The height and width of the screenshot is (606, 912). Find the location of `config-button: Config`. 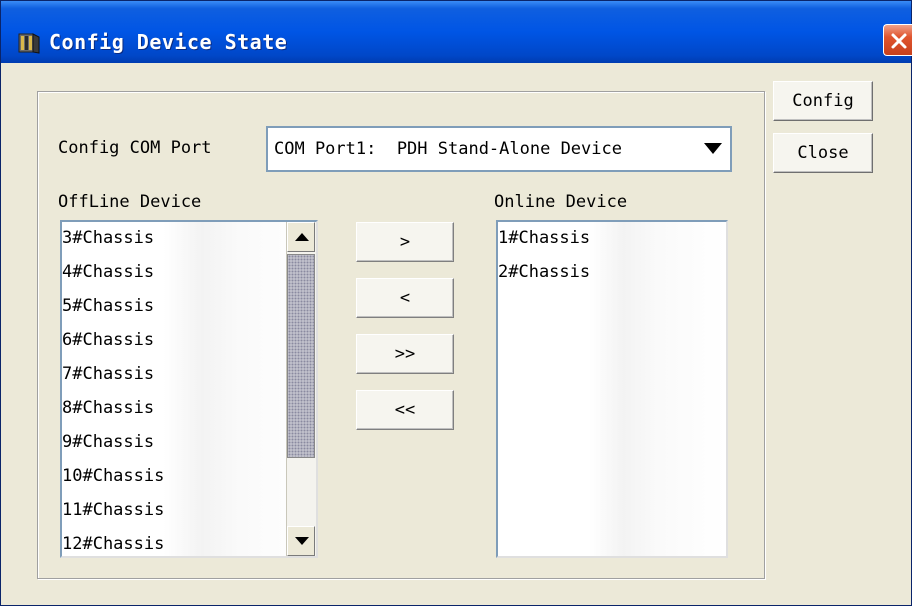

config-button: Config is located at coordinates (823, 101).